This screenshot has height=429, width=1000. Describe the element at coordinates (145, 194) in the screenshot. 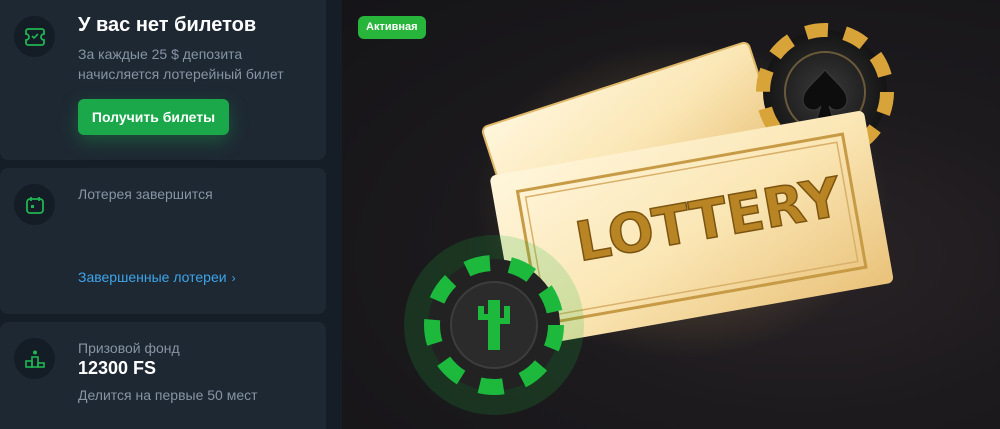

I see `lottery-end-label: Лотерея завершится` at that location.